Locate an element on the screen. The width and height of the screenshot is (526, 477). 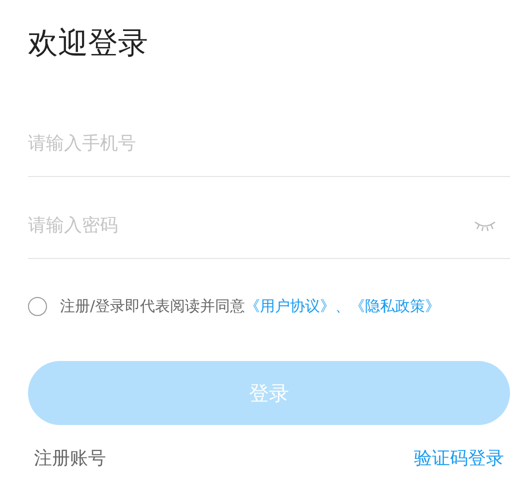
agreement-text: 注册/登录即代表阅读并同意 is located at coordinates (153, 306).